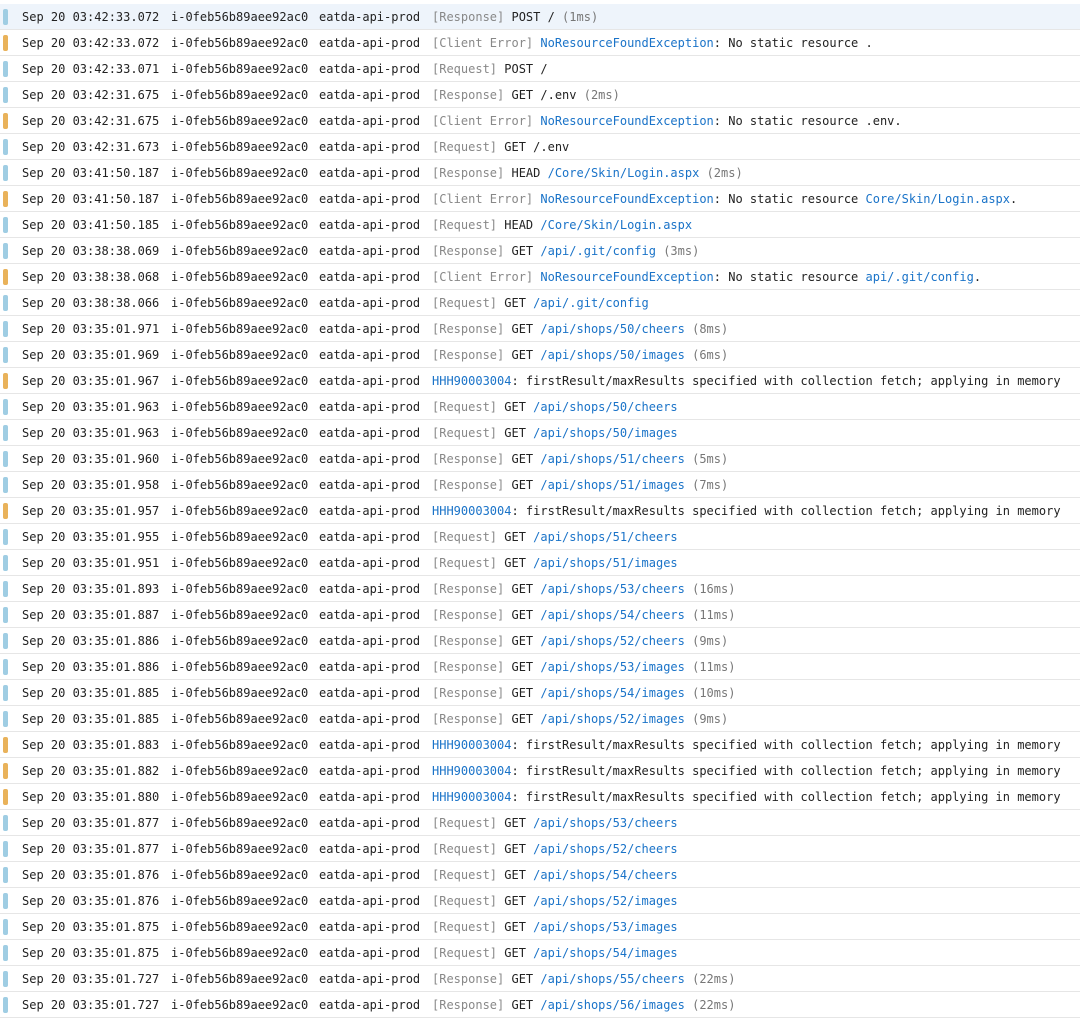 Image resolution: width=1080 pixels, height=1018 pixels. What do you see at coordinates (938, 199) in the screenshot?
I see `message-link: Core/Skin/Login.aspx` at bounding box center [938, 199].